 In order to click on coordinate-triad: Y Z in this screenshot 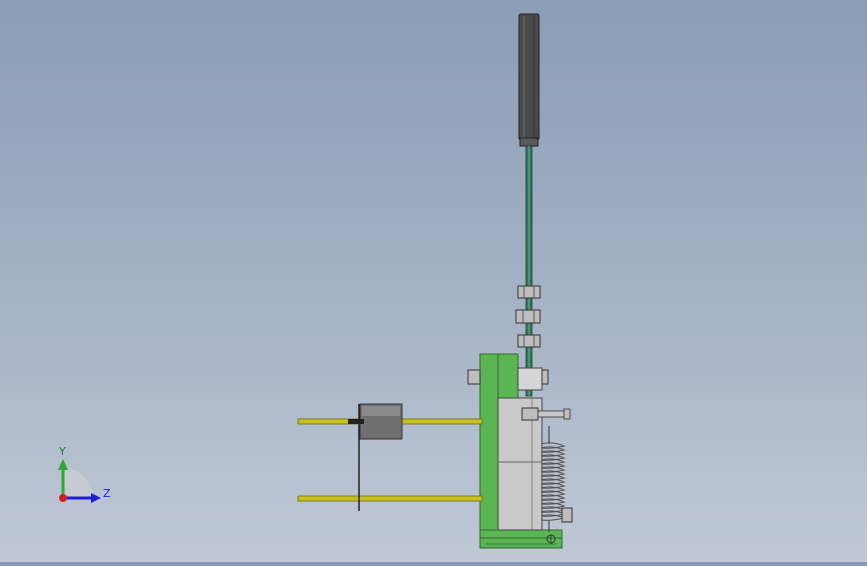, I will do `click(84, 474)`.